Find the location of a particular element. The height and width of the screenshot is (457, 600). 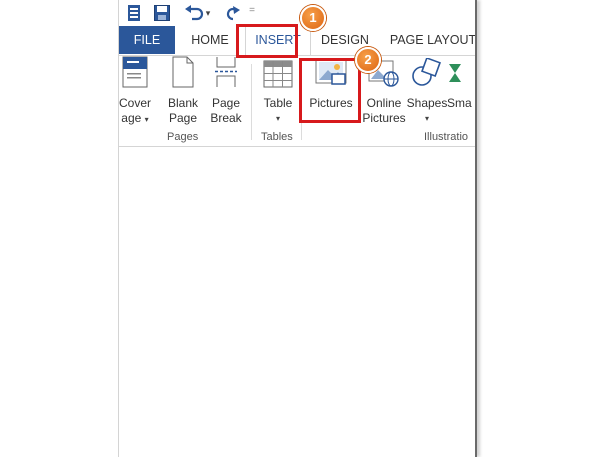

redo-icon is located at coordinates (233, 13).